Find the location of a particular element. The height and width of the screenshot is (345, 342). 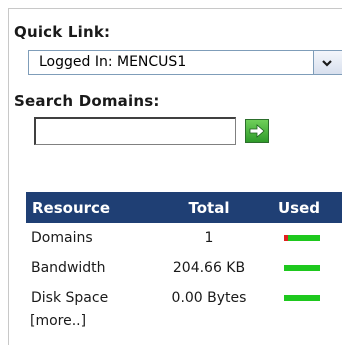

quick-link-select: Logged In: MENCUS1 is located at coordinates (185, 62).